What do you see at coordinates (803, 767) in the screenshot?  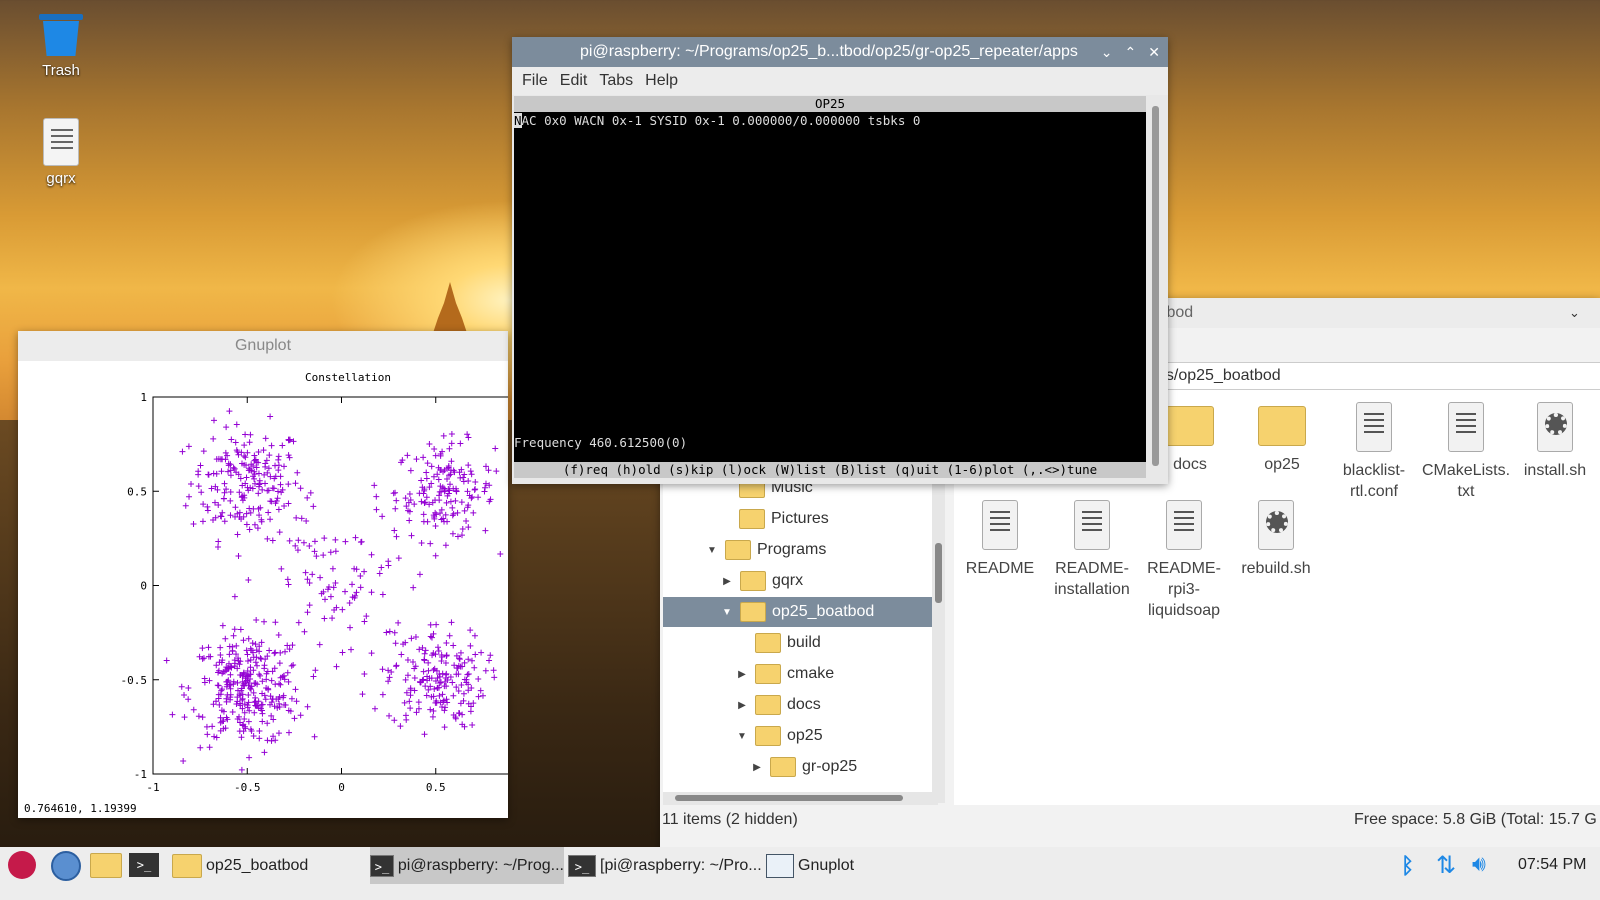 I see `tree-item: ▶ gr-op25` at bounding box center [803, 767].